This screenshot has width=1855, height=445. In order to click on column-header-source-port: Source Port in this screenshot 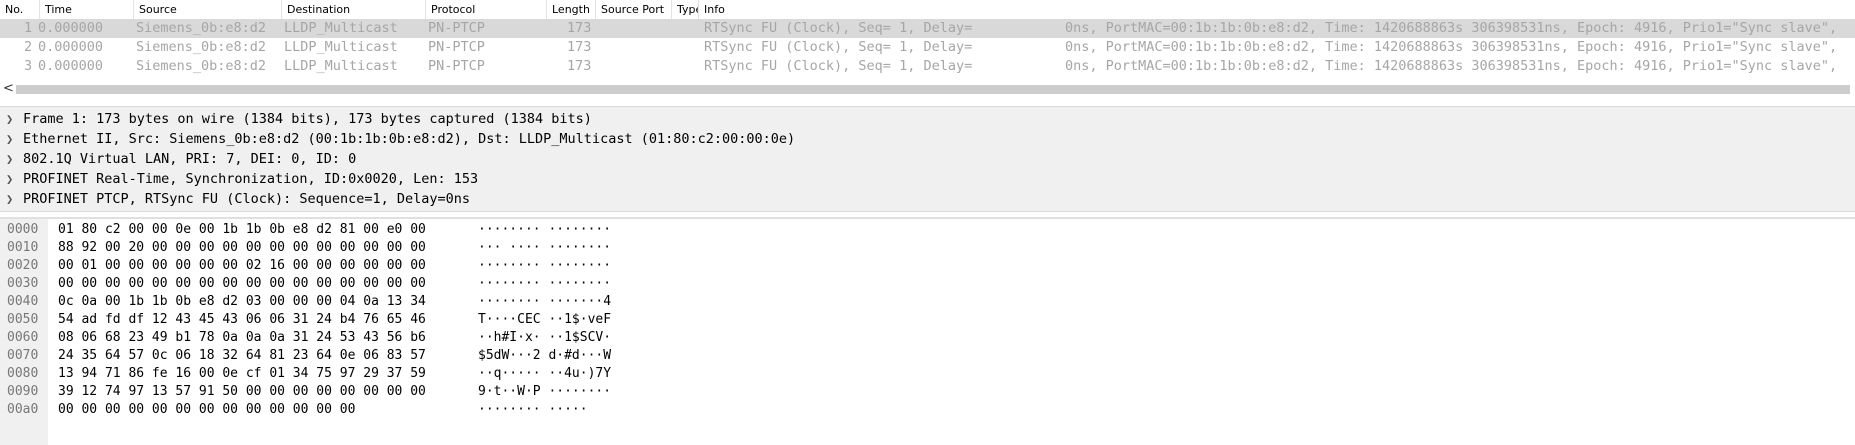, I will do `click(634, 9)`.